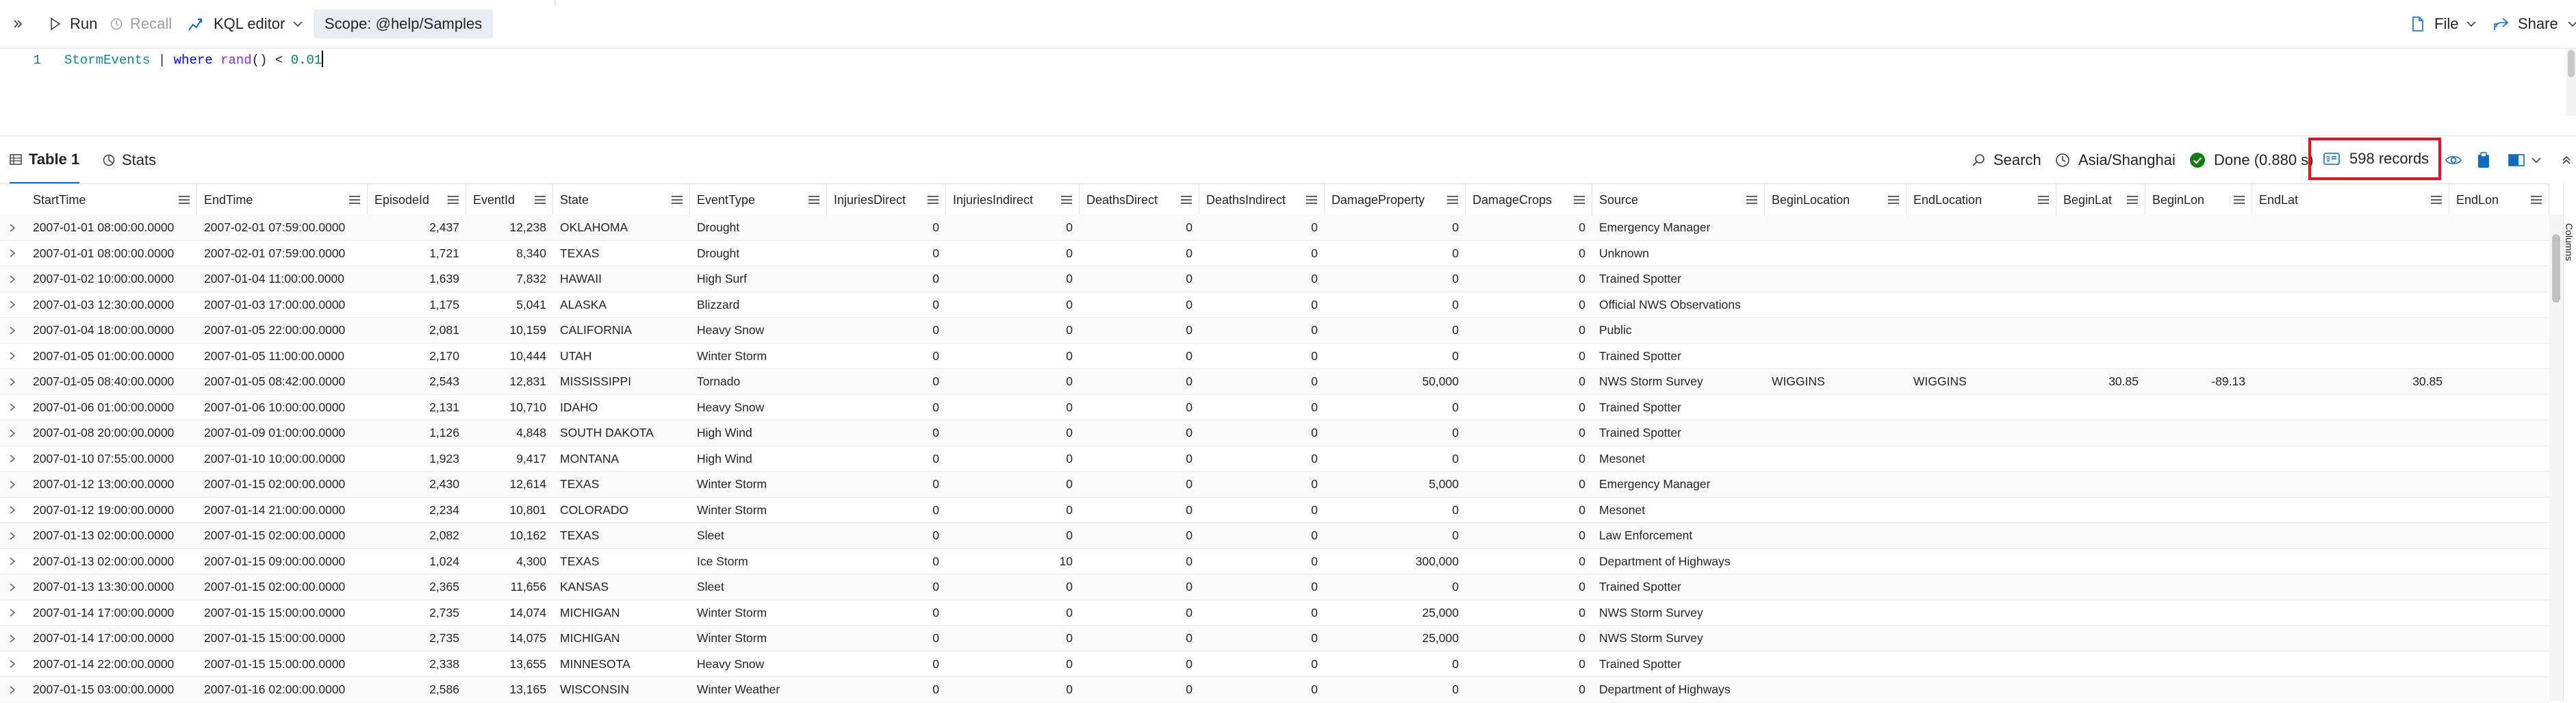 The image size is (2576, 703). What do you see at coordinates (112, 510) in the screenshot?
I see `cell-starttime: 2007-01-12 19:00:00.0000` at bounding box center [112, 510].